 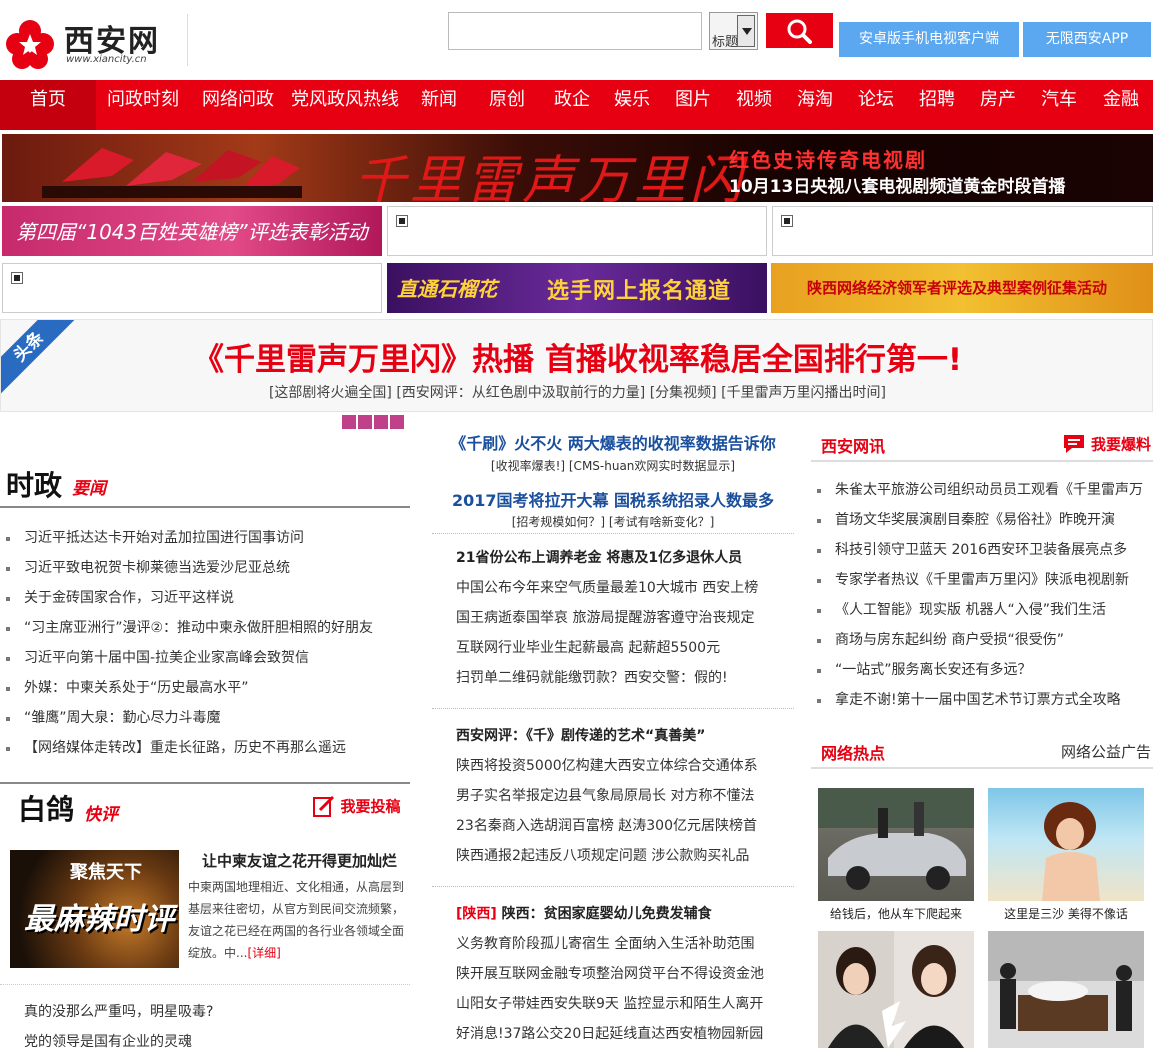 What do you see at coordinates (207, 1012) in the screenshot?
I see `list-item: 真的没那么严重吗，明星吸毒?` at bounding box center [207, 1012].